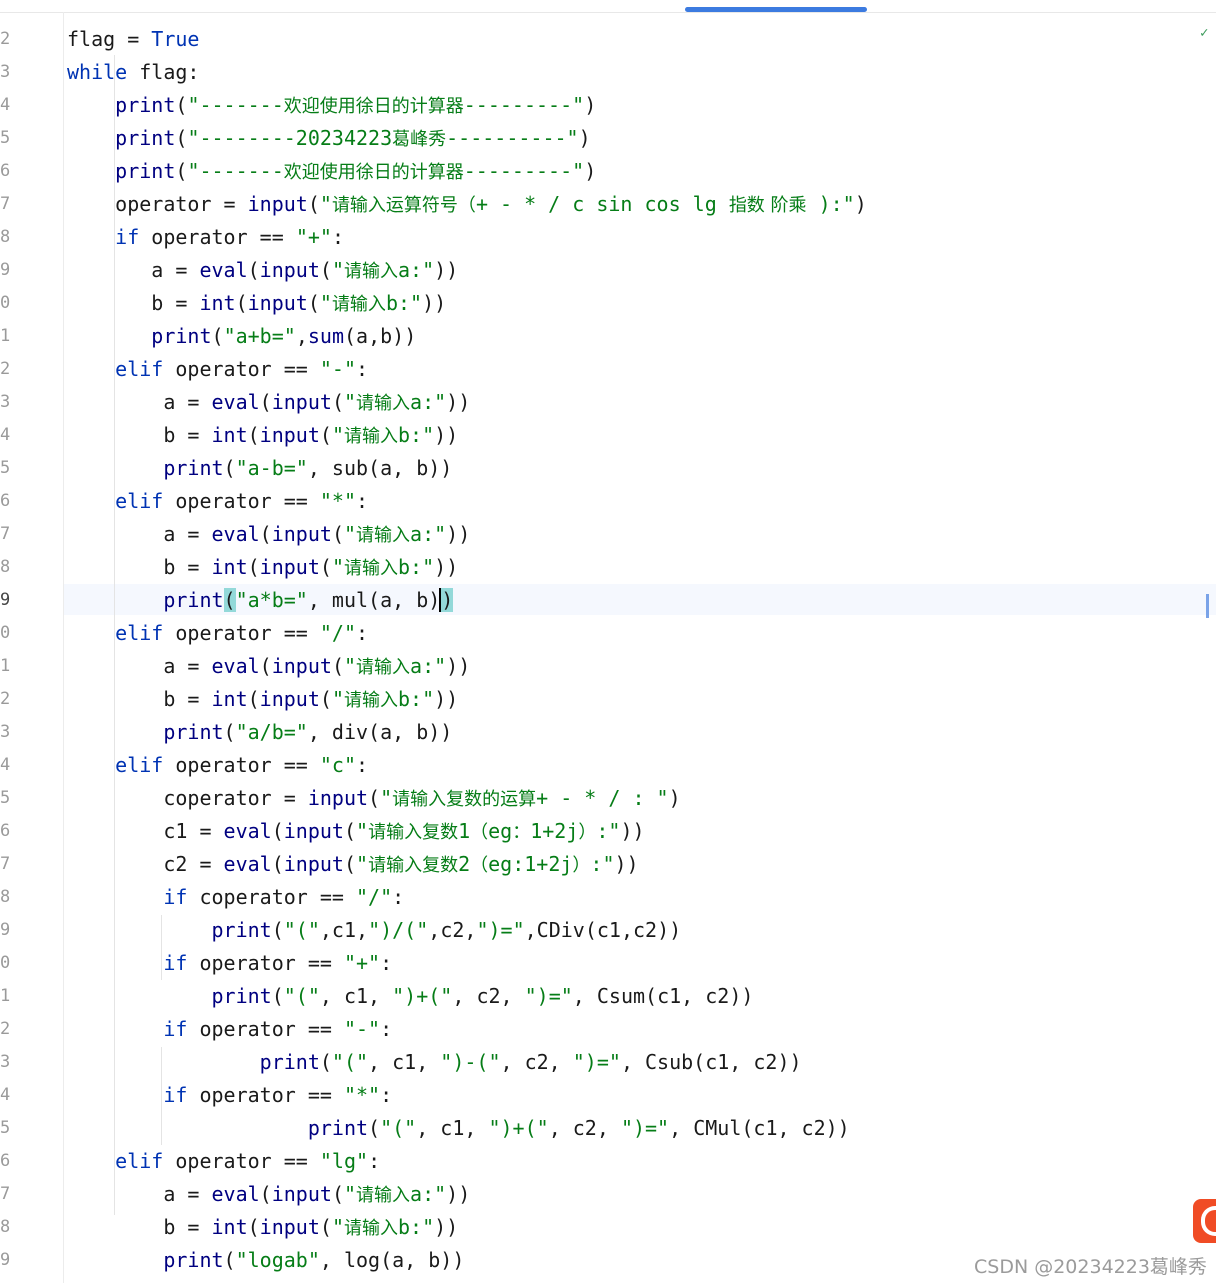 This screenshot has height=1283, width=1216. Describe the element at coordinates (127, 237) in the screenshot. I see `code-token: if` at that location.